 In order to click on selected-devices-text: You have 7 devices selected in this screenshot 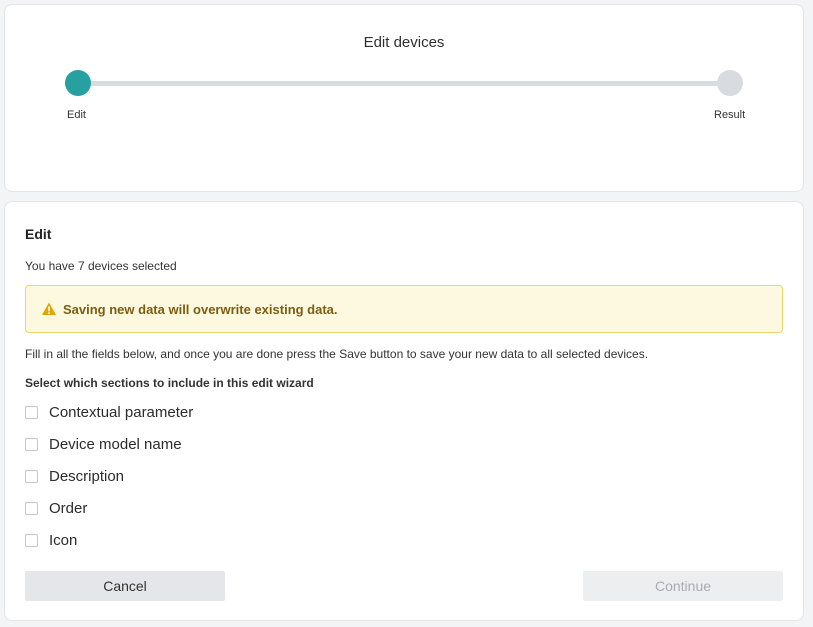, I will do `click(101, 266)`.